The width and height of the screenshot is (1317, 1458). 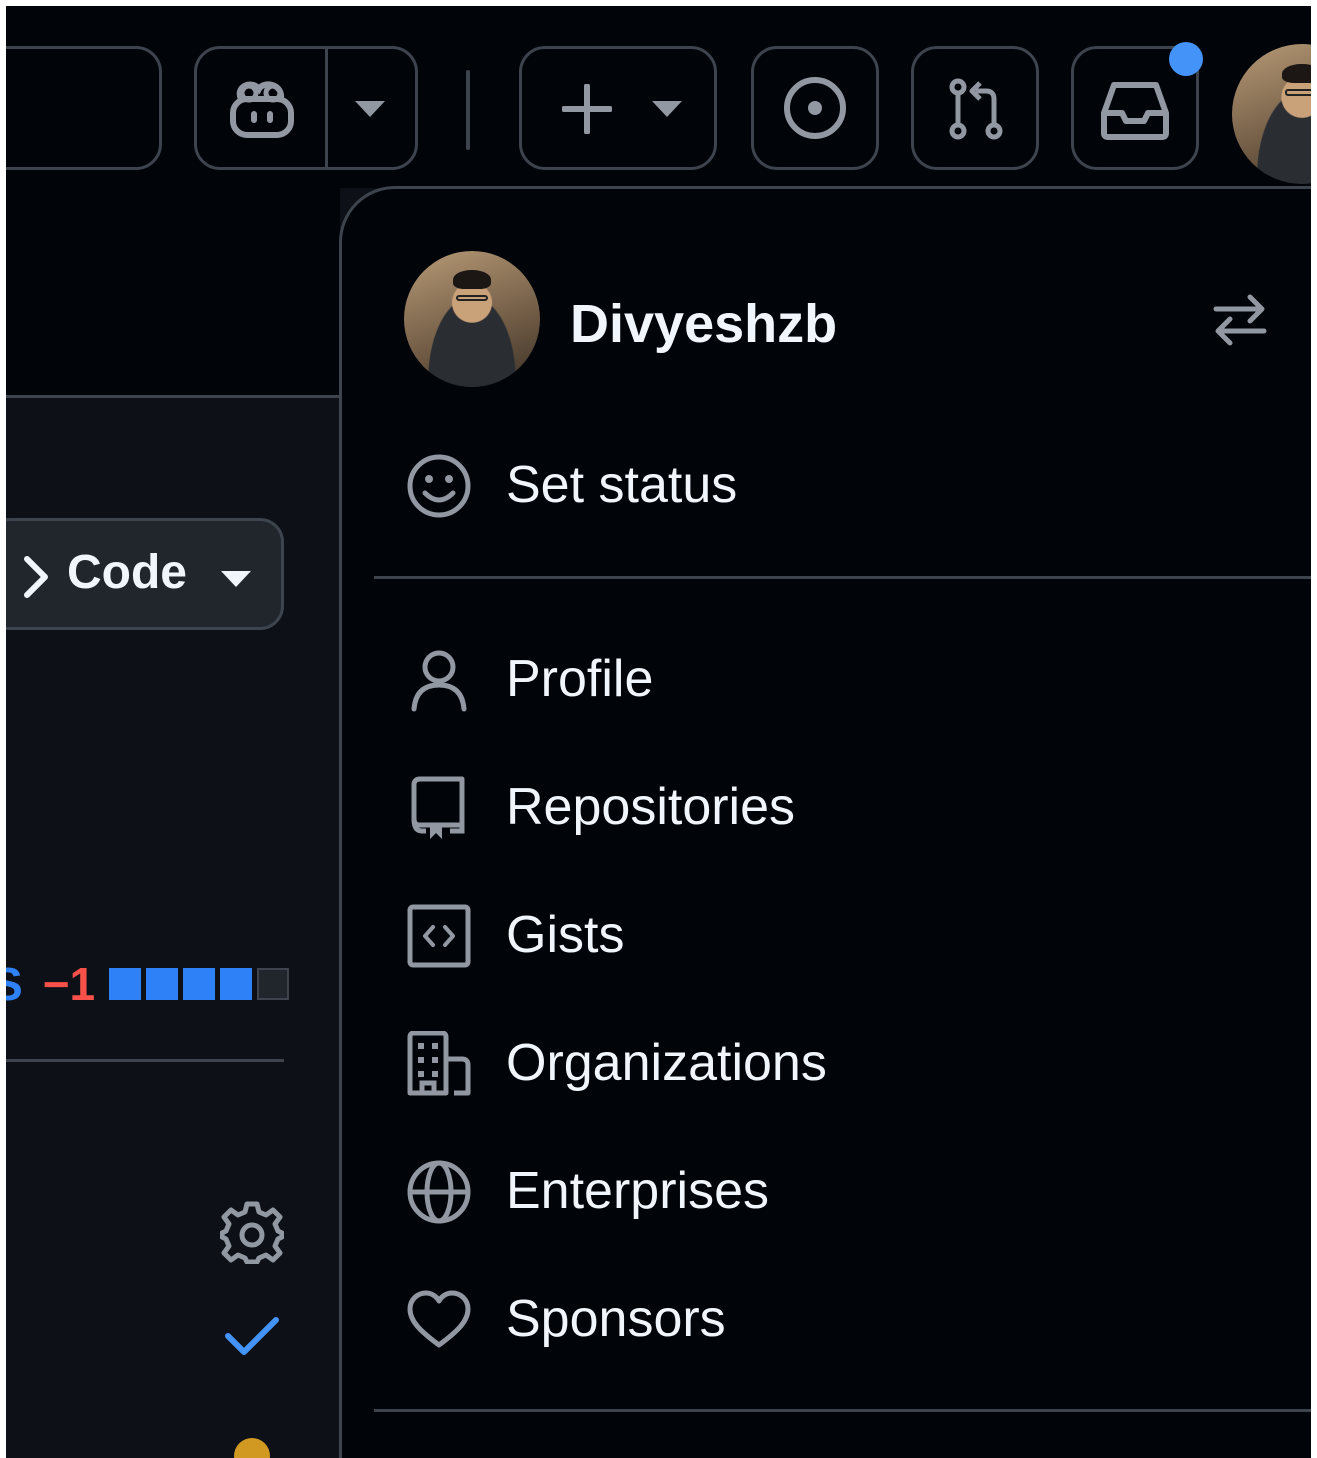 I want to click on heart-icon, so click(x=439, y=1319).